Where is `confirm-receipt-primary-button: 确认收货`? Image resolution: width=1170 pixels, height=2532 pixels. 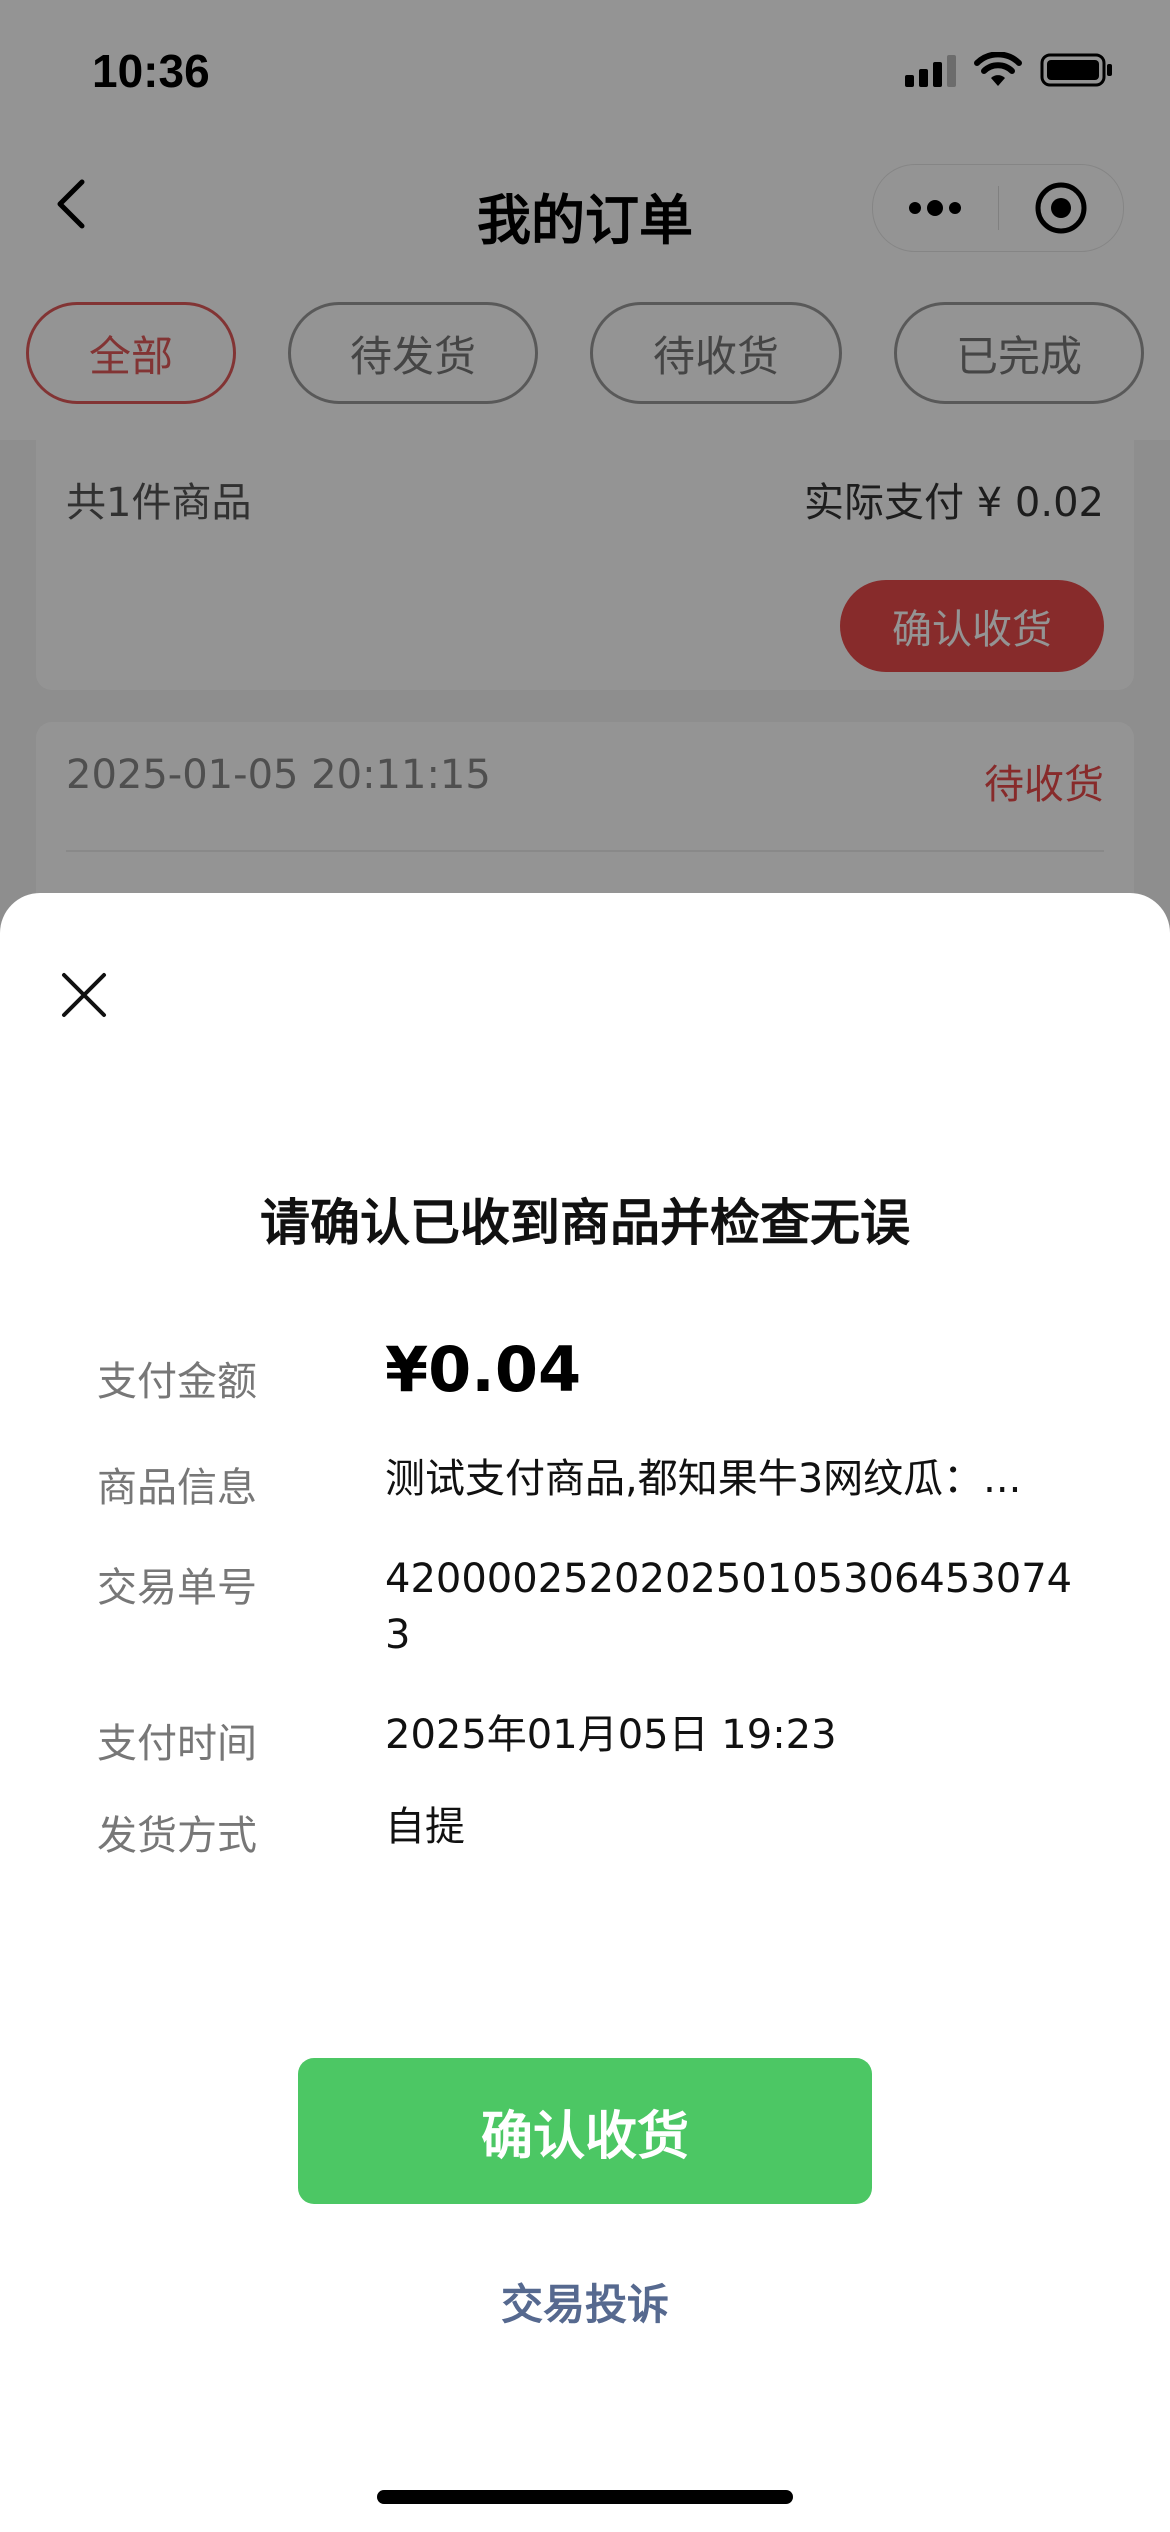
confirm-receipt-primary-button: 确认收货 is located at coordinates (585, 2131).